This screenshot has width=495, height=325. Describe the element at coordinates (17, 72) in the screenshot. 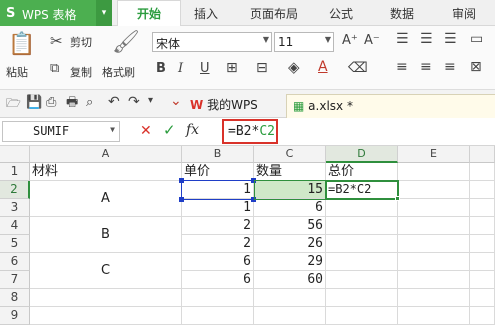

I see `paste-button: 粘贴` at that location.